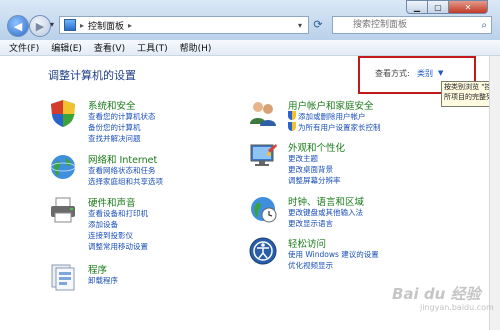 The width and height of the screenshot is (500, 330). I want to click on category-title: 外观和个性化, so click(316, 147).